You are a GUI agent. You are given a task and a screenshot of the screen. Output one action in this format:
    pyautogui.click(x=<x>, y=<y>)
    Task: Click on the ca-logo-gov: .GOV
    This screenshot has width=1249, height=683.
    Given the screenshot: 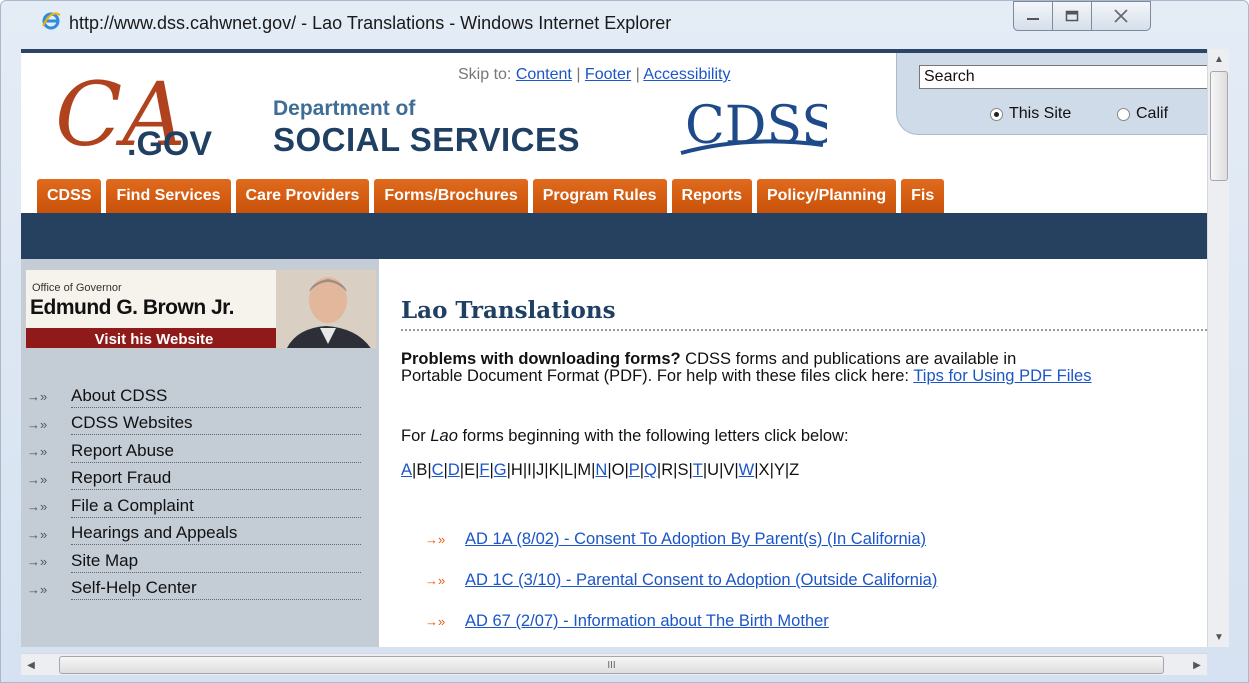 What is the action you would take?
    pyautogui.click(x=169, y=144)
    